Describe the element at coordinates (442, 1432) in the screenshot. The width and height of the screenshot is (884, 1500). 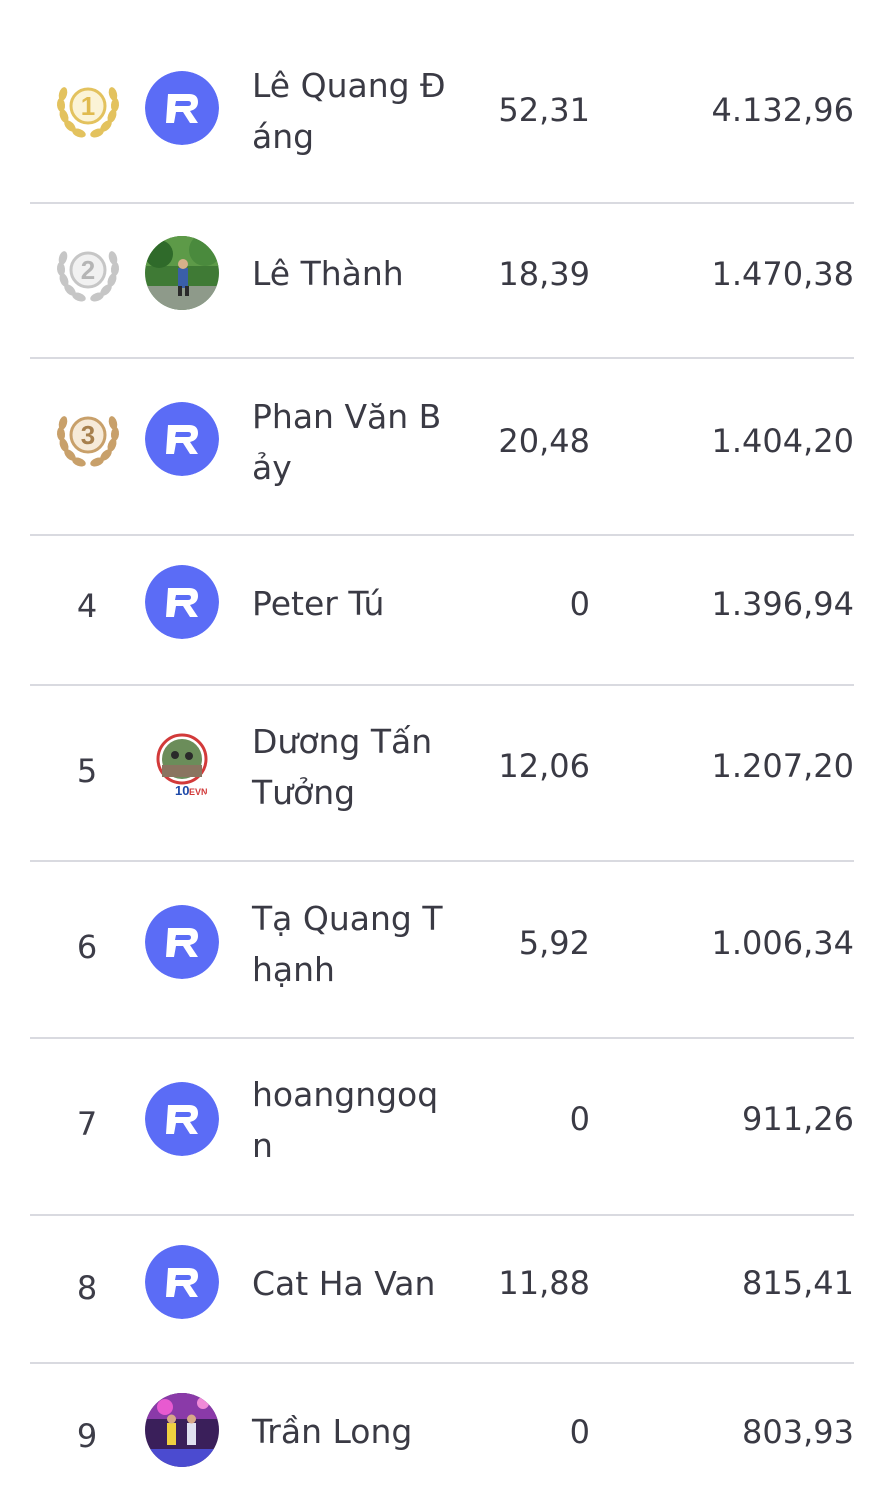
I see `leaderboard-row: 9 Trần Long 0 803,93` at that location.